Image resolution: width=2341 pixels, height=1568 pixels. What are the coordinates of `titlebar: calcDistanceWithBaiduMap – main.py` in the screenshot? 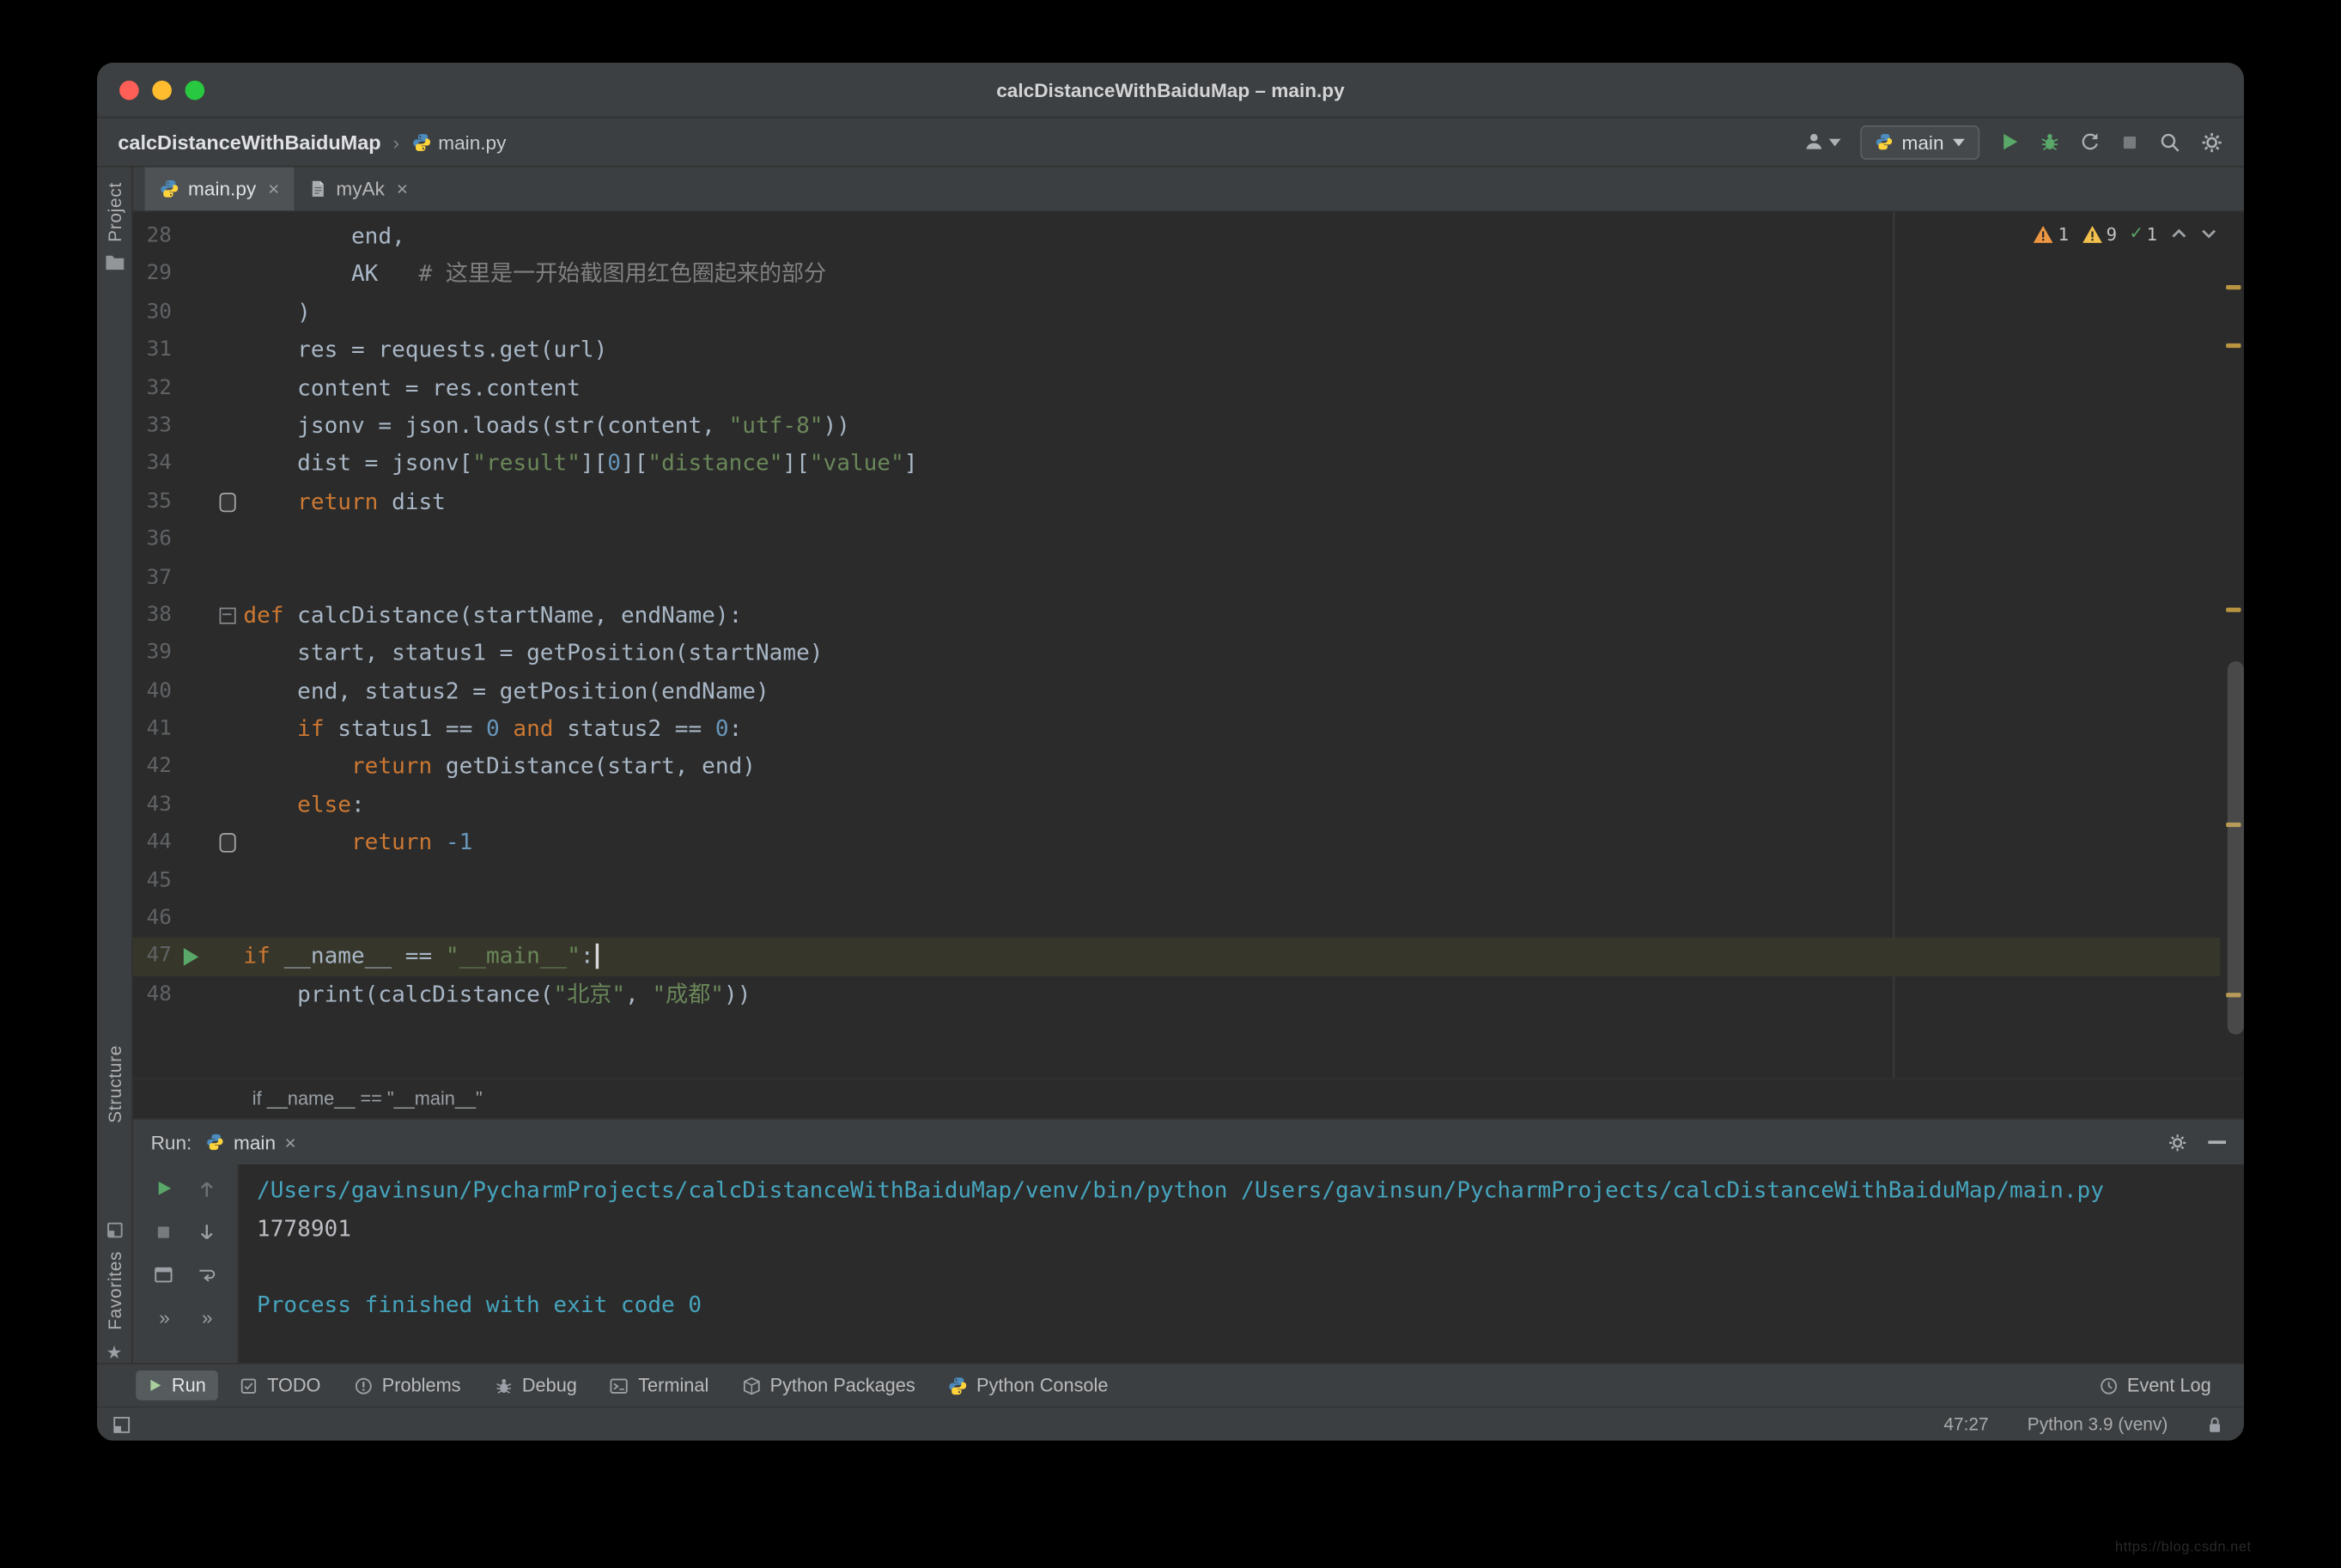 It's located at (1170, 91).